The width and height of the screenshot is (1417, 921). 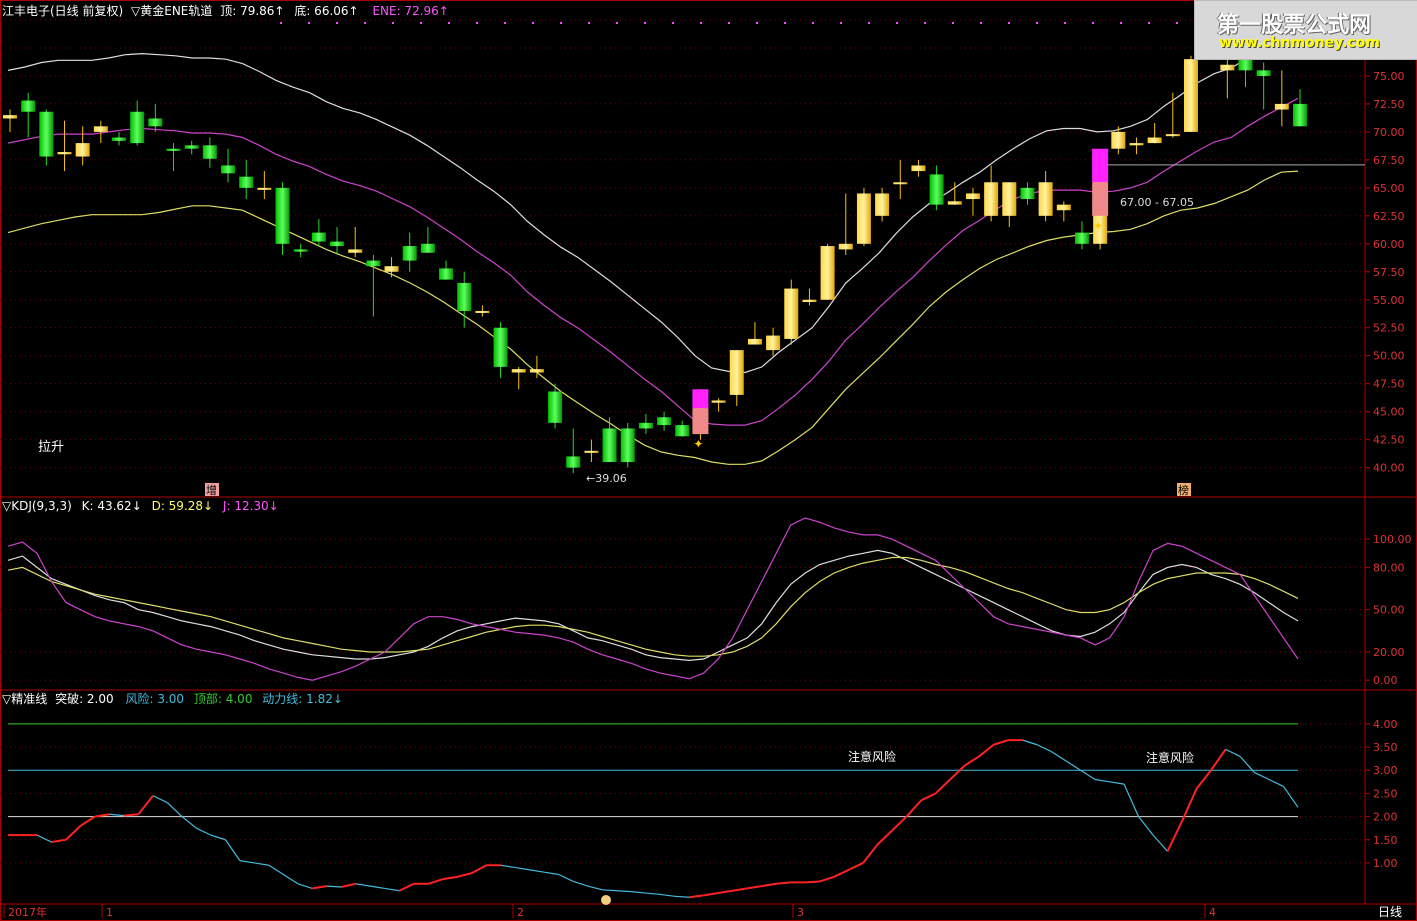 What do you see at coordinates (1389, 216) in the screenshot?
I see `y-tick-label: 62.50` at bounding box center [1389, 216].